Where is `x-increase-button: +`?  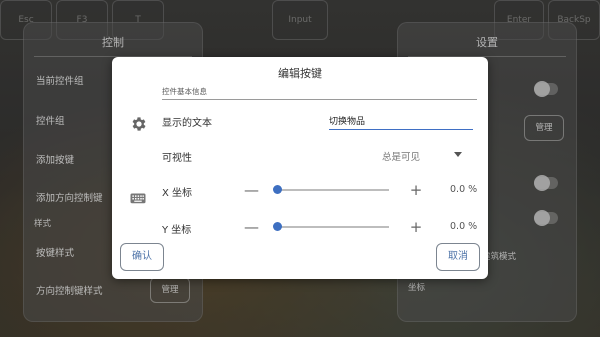
x-increase-button: + is located at coordinates (416, 190).